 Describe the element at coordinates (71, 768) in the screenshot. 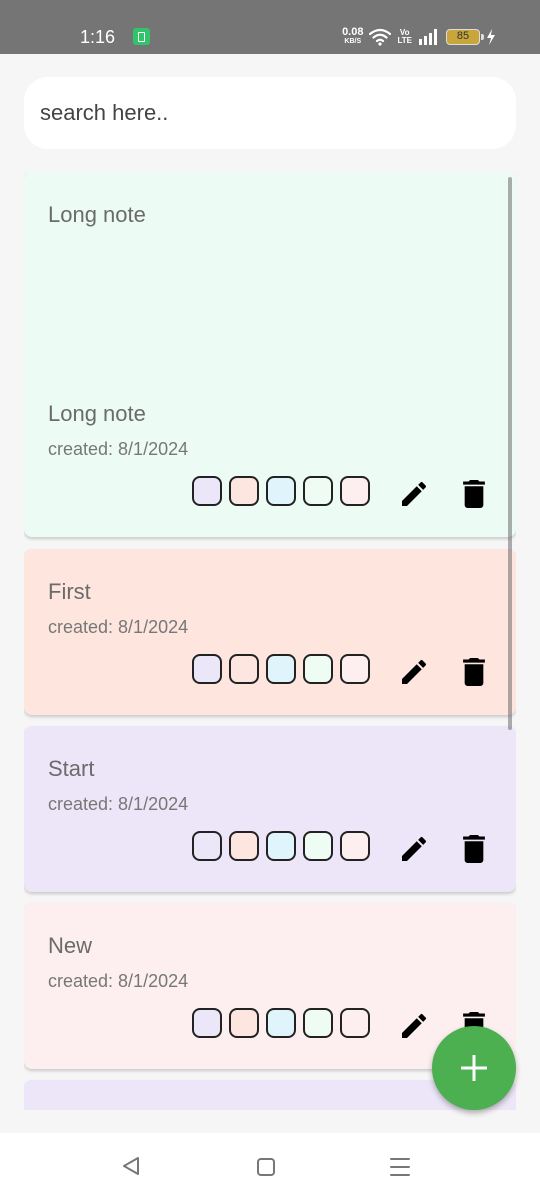

I see `note-title: Start` at that location.